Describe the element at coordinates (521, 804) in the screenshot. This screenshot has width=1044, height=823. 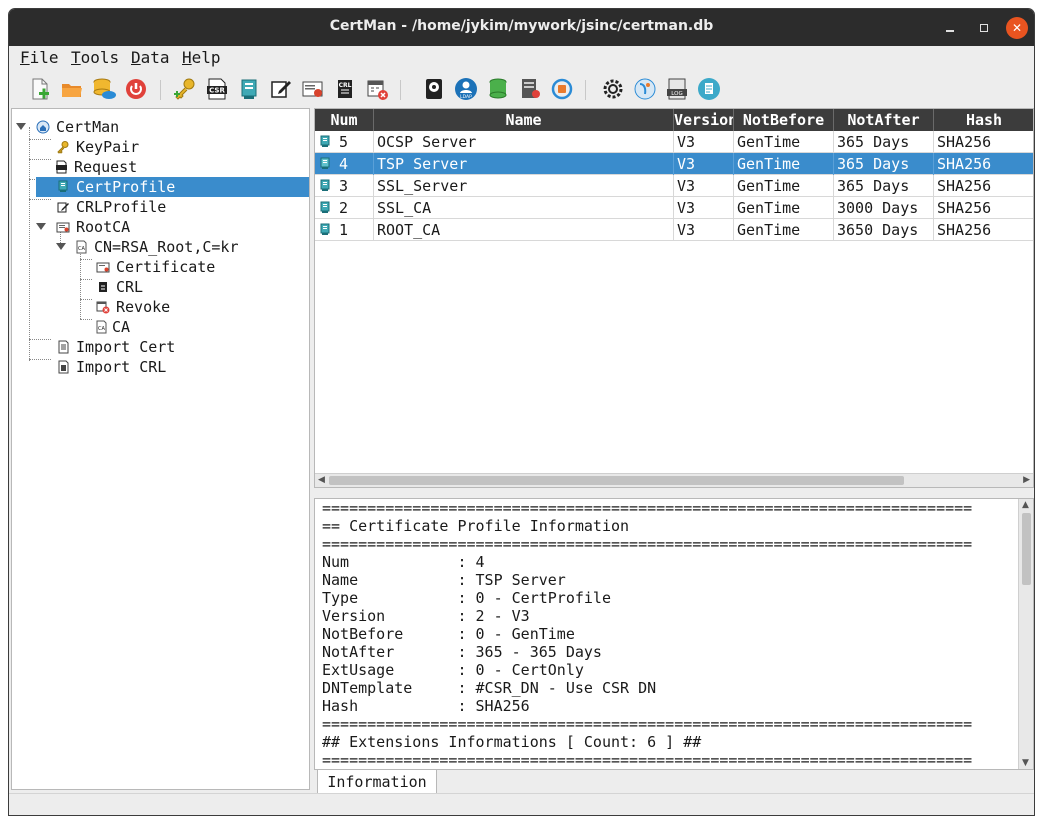
I see `status-bar` at that location.